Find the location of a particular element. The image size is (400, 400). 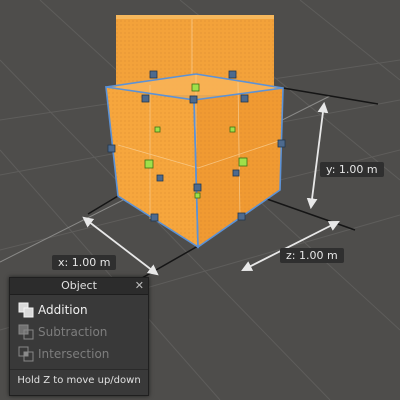

panel-title: Object is located at coordinates (79, 285).